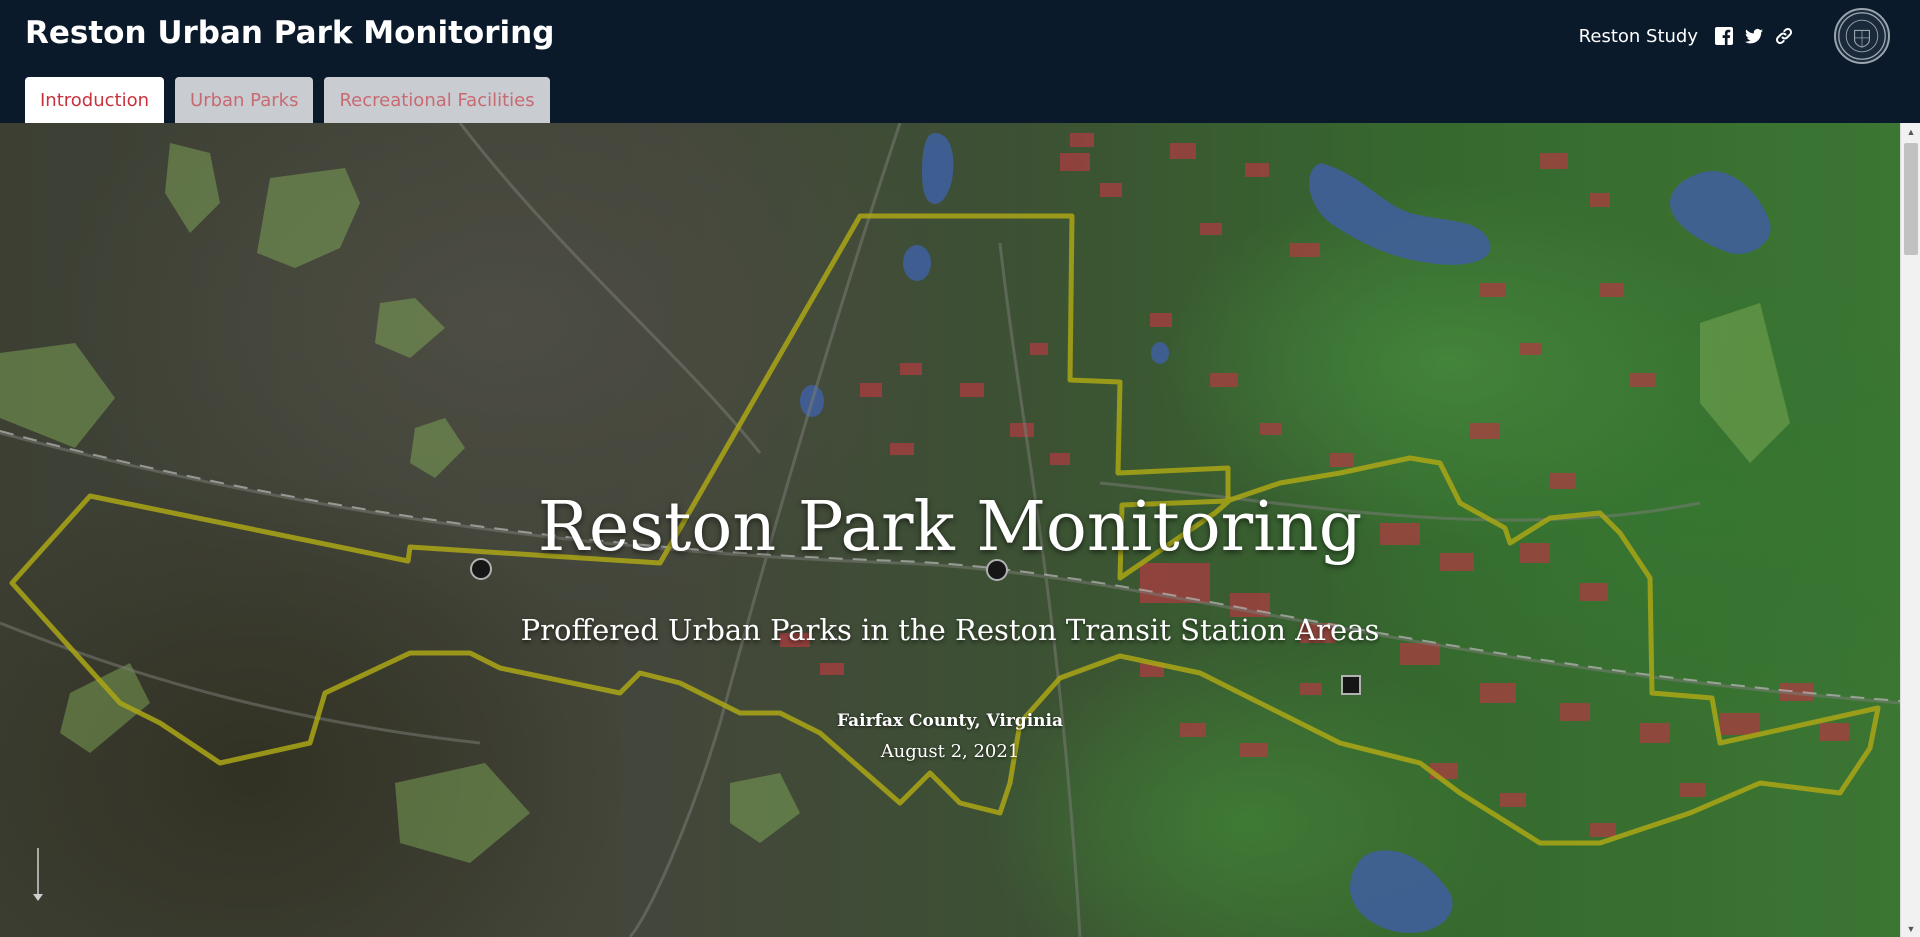  I want to click on down-arrow-icon, so click(38, 875).